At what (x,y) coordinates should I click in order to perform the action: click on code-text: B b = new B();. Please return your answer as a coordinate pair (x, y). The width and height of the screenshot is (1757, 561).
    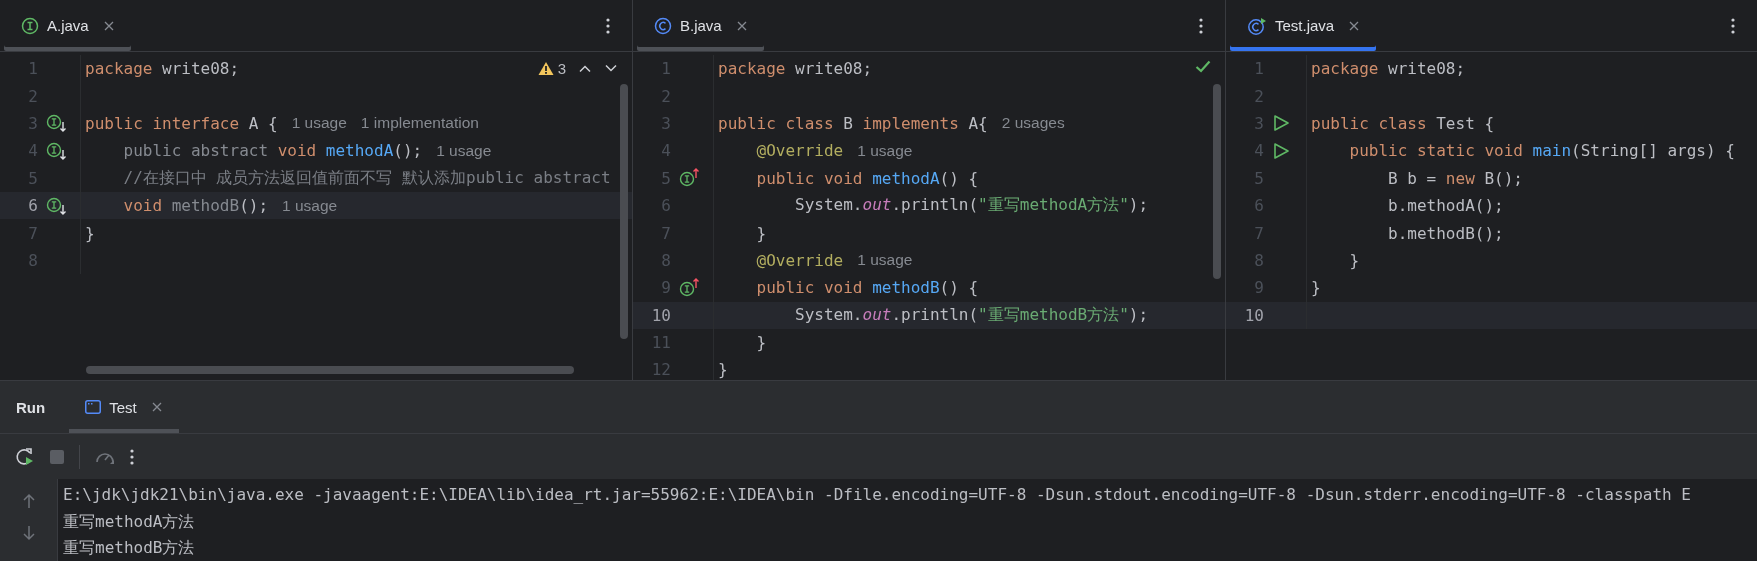
    Looking at the image, I should click on (1455, 178).